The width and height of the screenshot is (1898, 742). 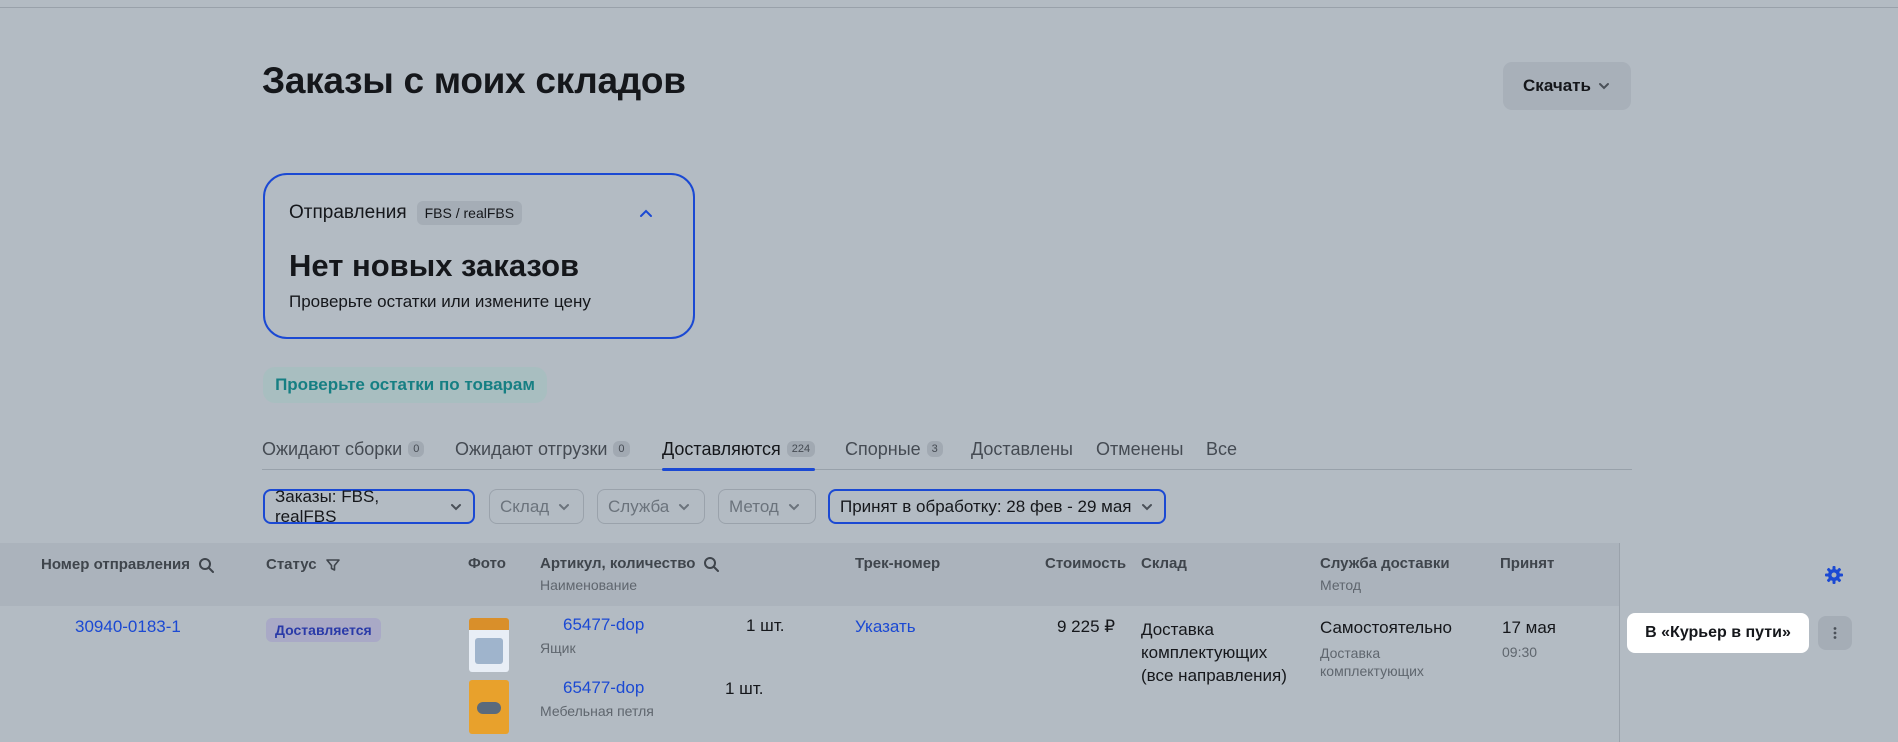 What do you see at coordinates (810, 574) in the screenshot?
I see `table-header` at bounding box center [810, 574].